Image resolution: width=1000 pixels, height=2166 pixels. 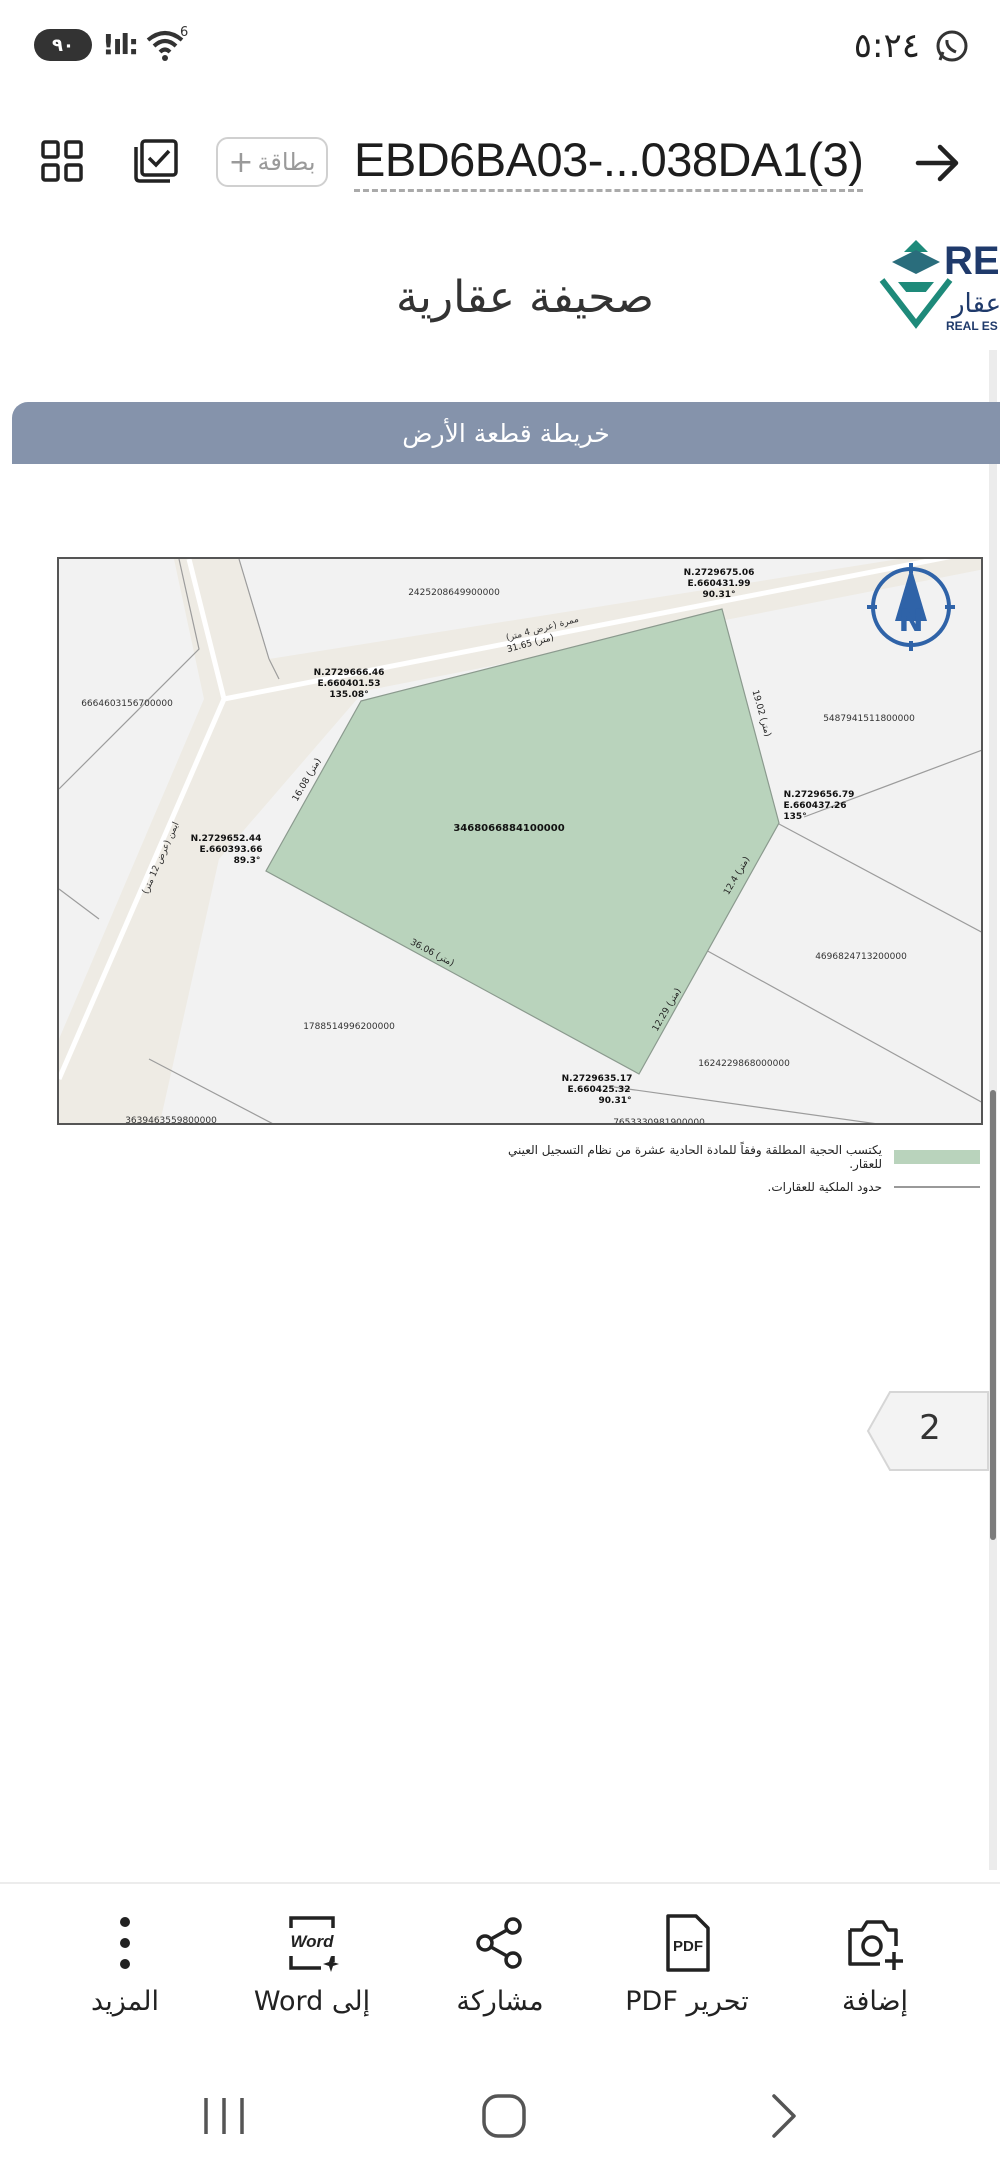 I want to click on network-badge: 6, so click(x=184, y=32).